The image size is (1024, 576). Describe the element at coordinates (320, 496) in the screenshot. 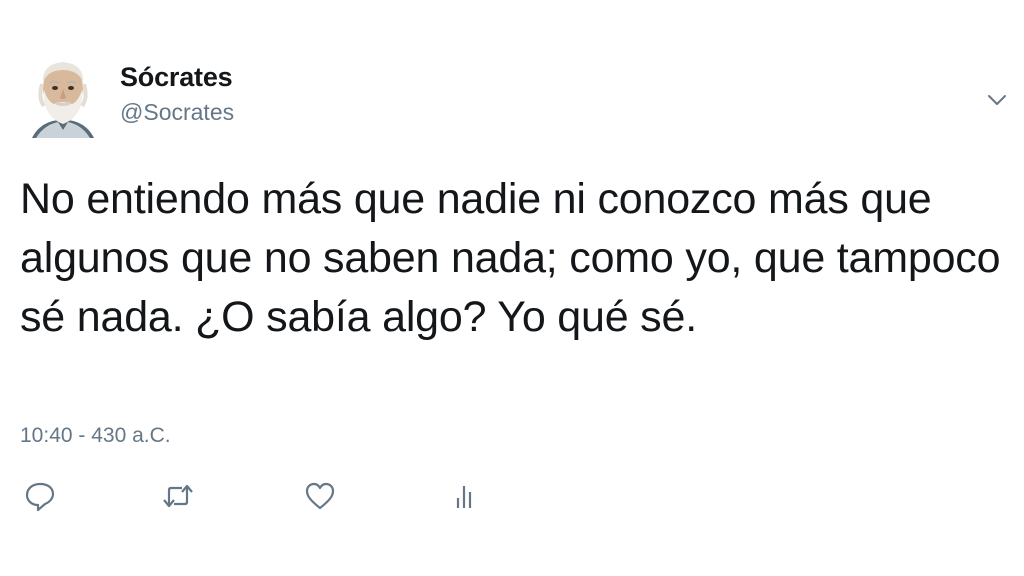

I see `heart-icon` at that location.